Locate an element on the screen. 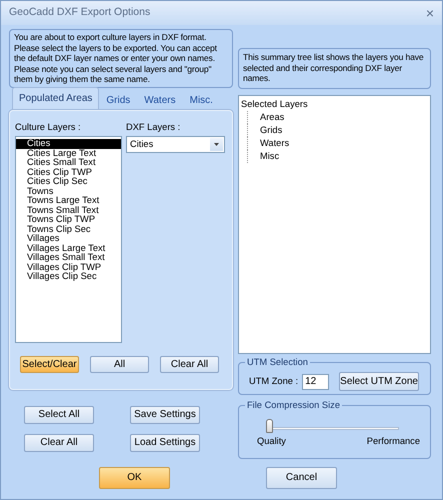 This screenshot has width=443, height=500. instructions-text: You are about to export culture layers in DXF format. Please select the layers to be exported. You can accept the default DXF layer names or enter your own names. Please note you can select several layers and "group" them by giving them the same name. is located at coordinates (121, 58).